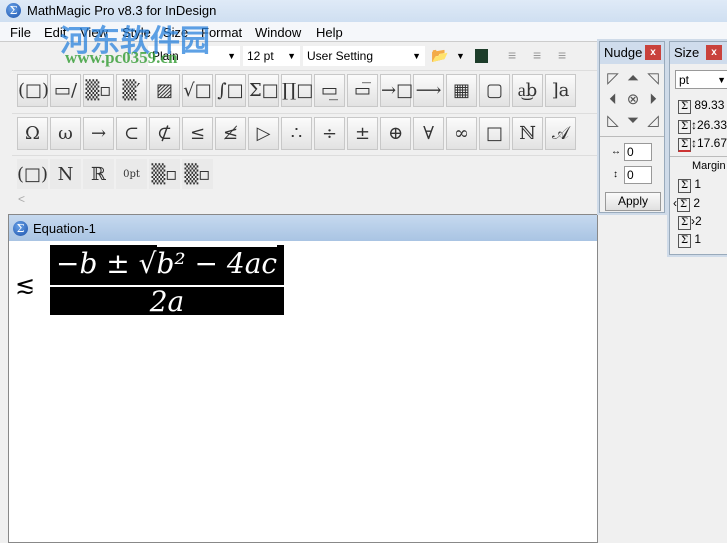  What do you see at coordinates (230, 90) in the screenshot?
I see `palette-button: ∫□` at bounding box center [230, 90].